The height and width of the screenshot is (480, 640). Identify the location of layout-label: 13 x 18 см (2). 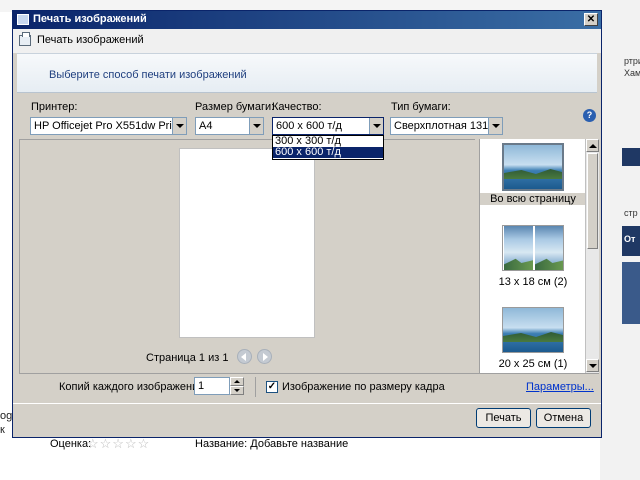
(533, 282).